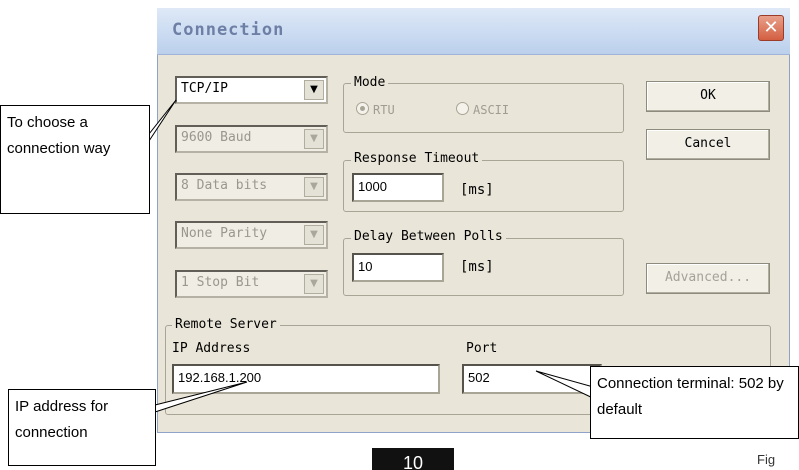 This screenshot has height=470, width=799. What do you see at coordinates (766, 459) in the screenshot?
I see `figure-label: Fig` at bounding box center [766, 459].